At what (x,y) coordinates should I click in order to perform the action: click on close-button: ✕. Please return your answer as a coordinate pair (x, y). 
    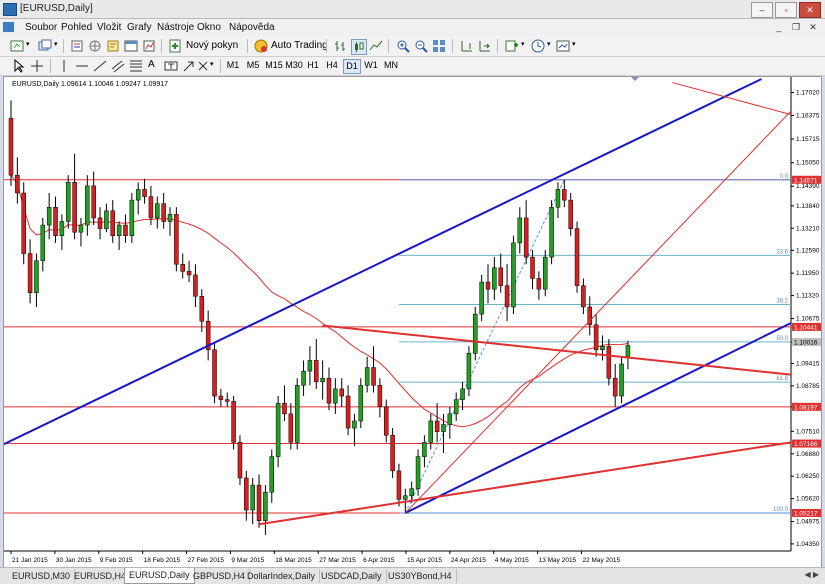
    Looking at the image, I should click on (810, 10).